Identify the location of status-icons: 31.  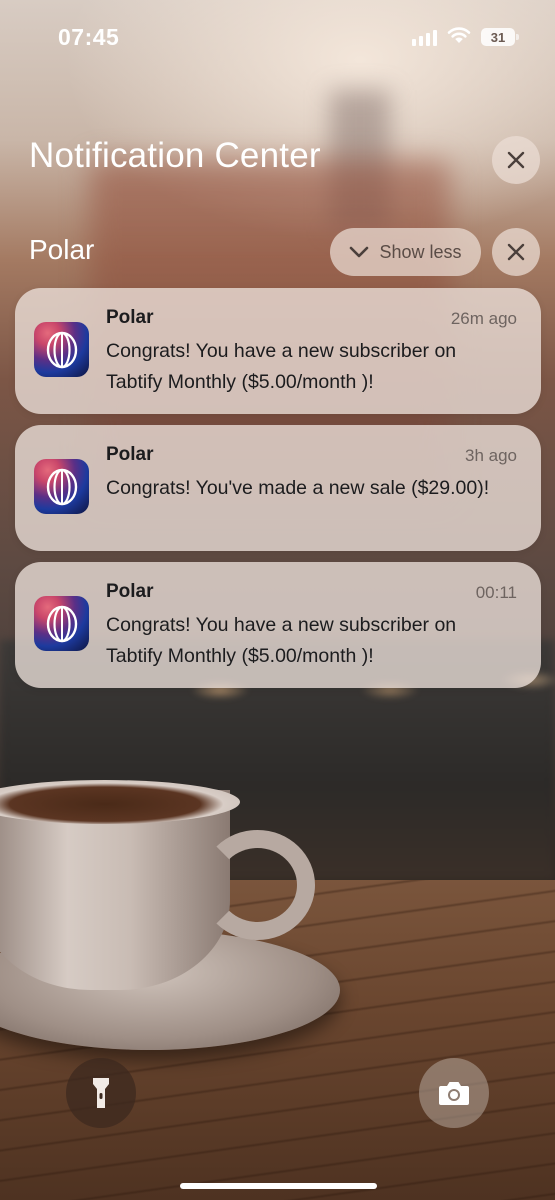
(465, 37).